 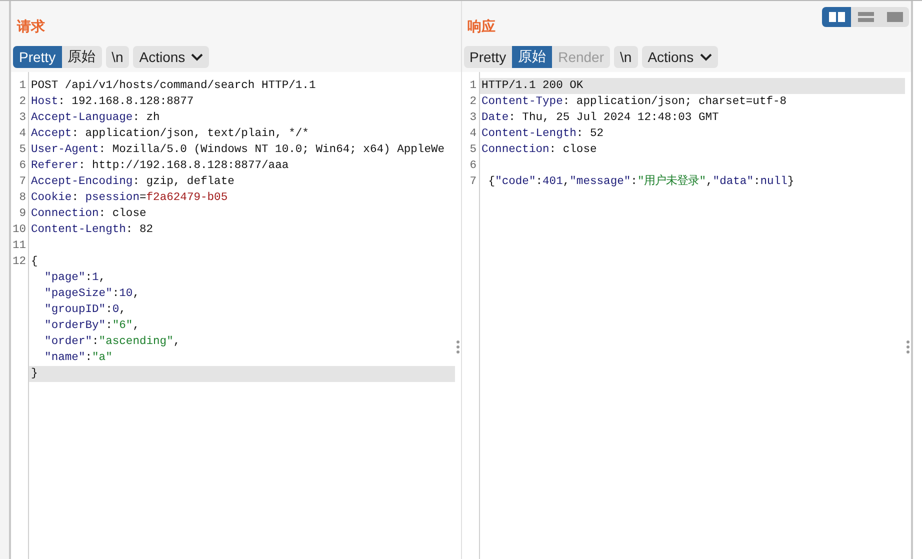 What do you see at coordinates (92, 294) in the screenshot?
I see `code-line: "pageSize":10,` at bounding box center [92, 294].